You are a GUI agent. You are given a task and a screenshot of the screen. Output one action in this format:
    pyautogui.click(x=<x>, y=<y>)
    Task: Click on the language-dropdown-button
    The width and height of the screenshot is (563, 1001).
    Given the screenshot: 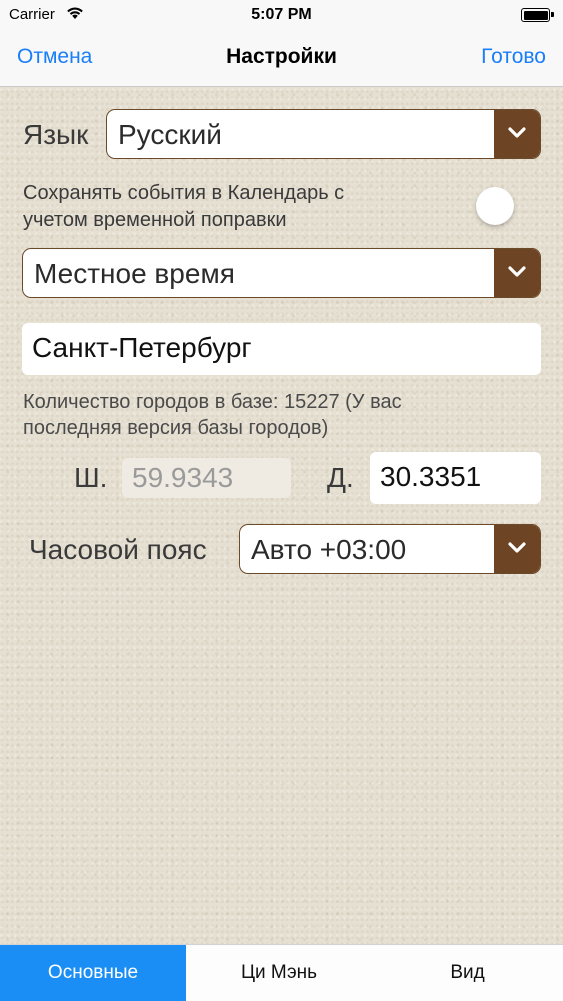 What is the action you would take?
    pyautogui.click(x=517, y=134)
    